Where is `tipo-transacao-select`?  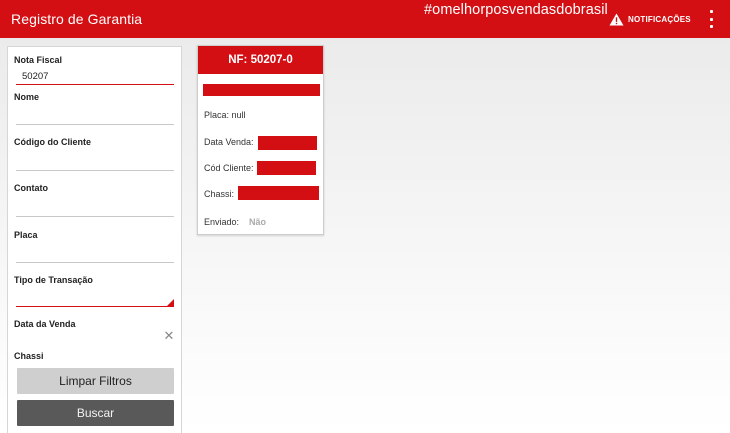 tipo-transacao-select is located at coordinates (95, 301).